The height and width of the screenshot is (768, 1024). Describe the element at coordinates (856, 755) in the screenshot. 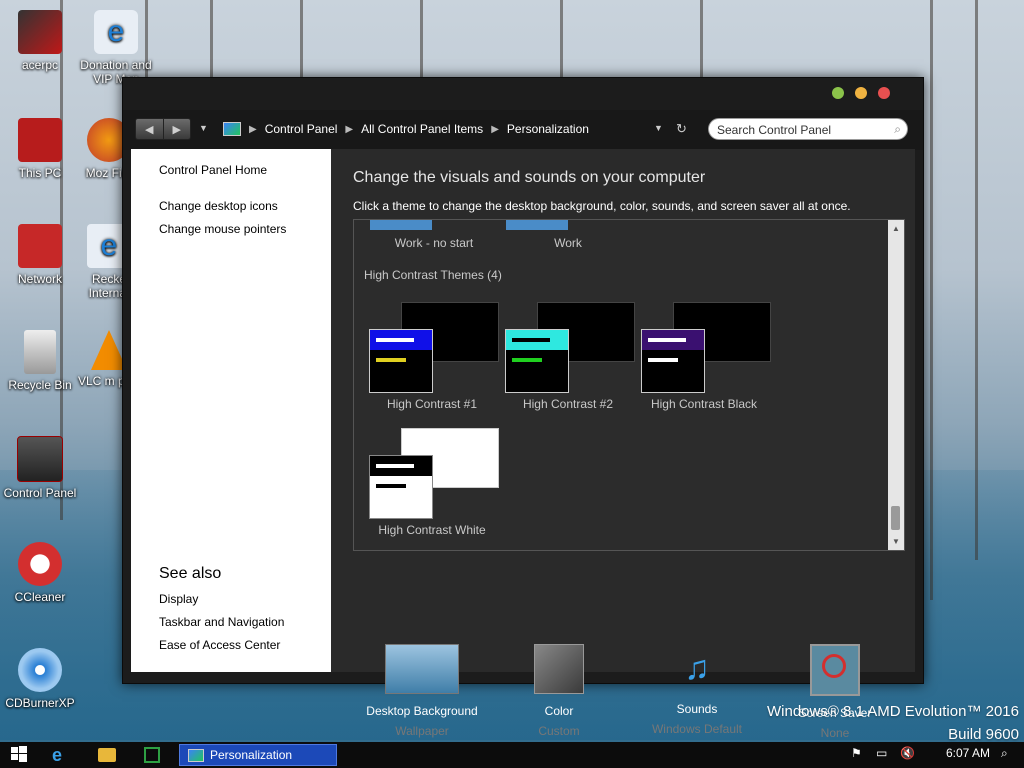

I see `flag-icon: ⚑` at that location.